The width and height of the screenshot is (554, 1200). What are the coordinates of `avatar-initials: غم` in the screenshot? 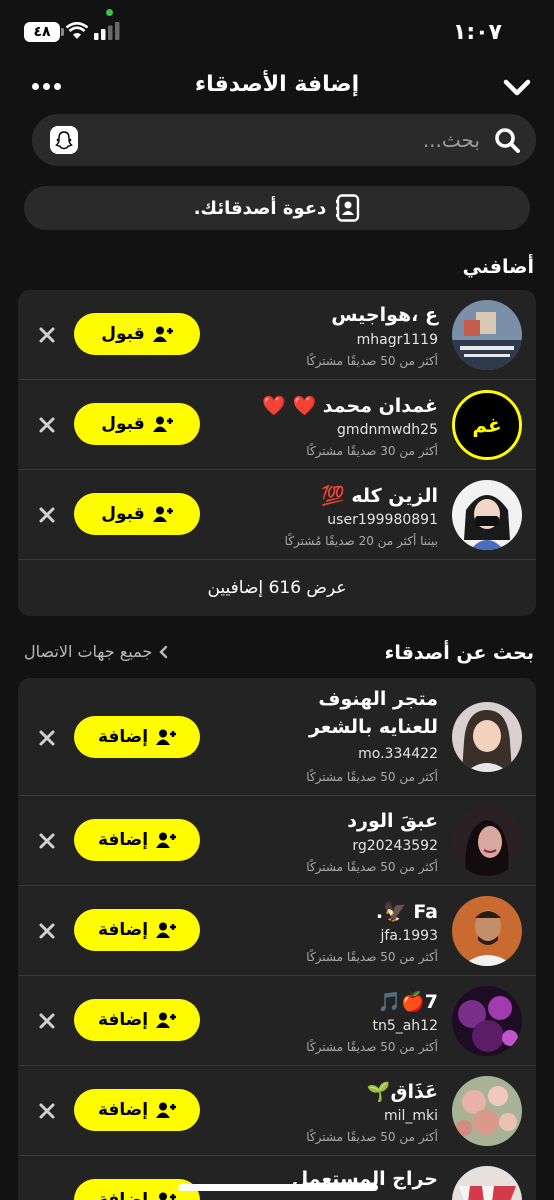 It's located at (487, 425).